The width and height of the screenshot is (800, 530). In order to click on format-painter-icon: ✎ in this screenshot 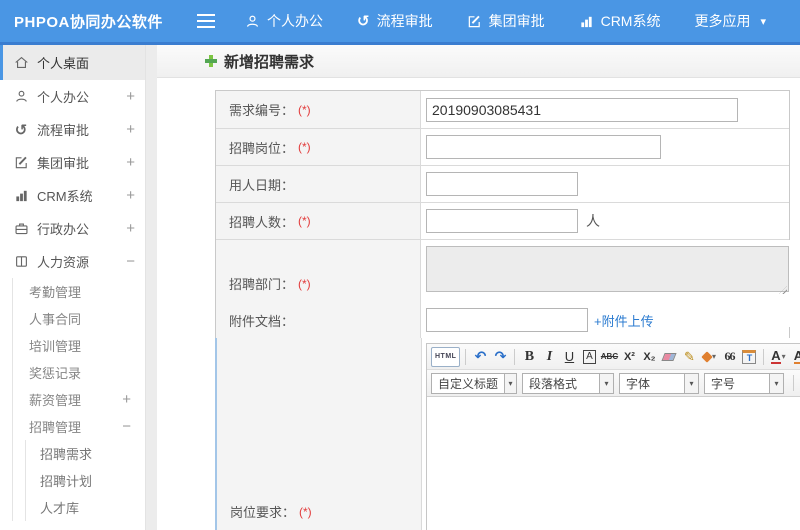, I will do `click(689, 357)`.